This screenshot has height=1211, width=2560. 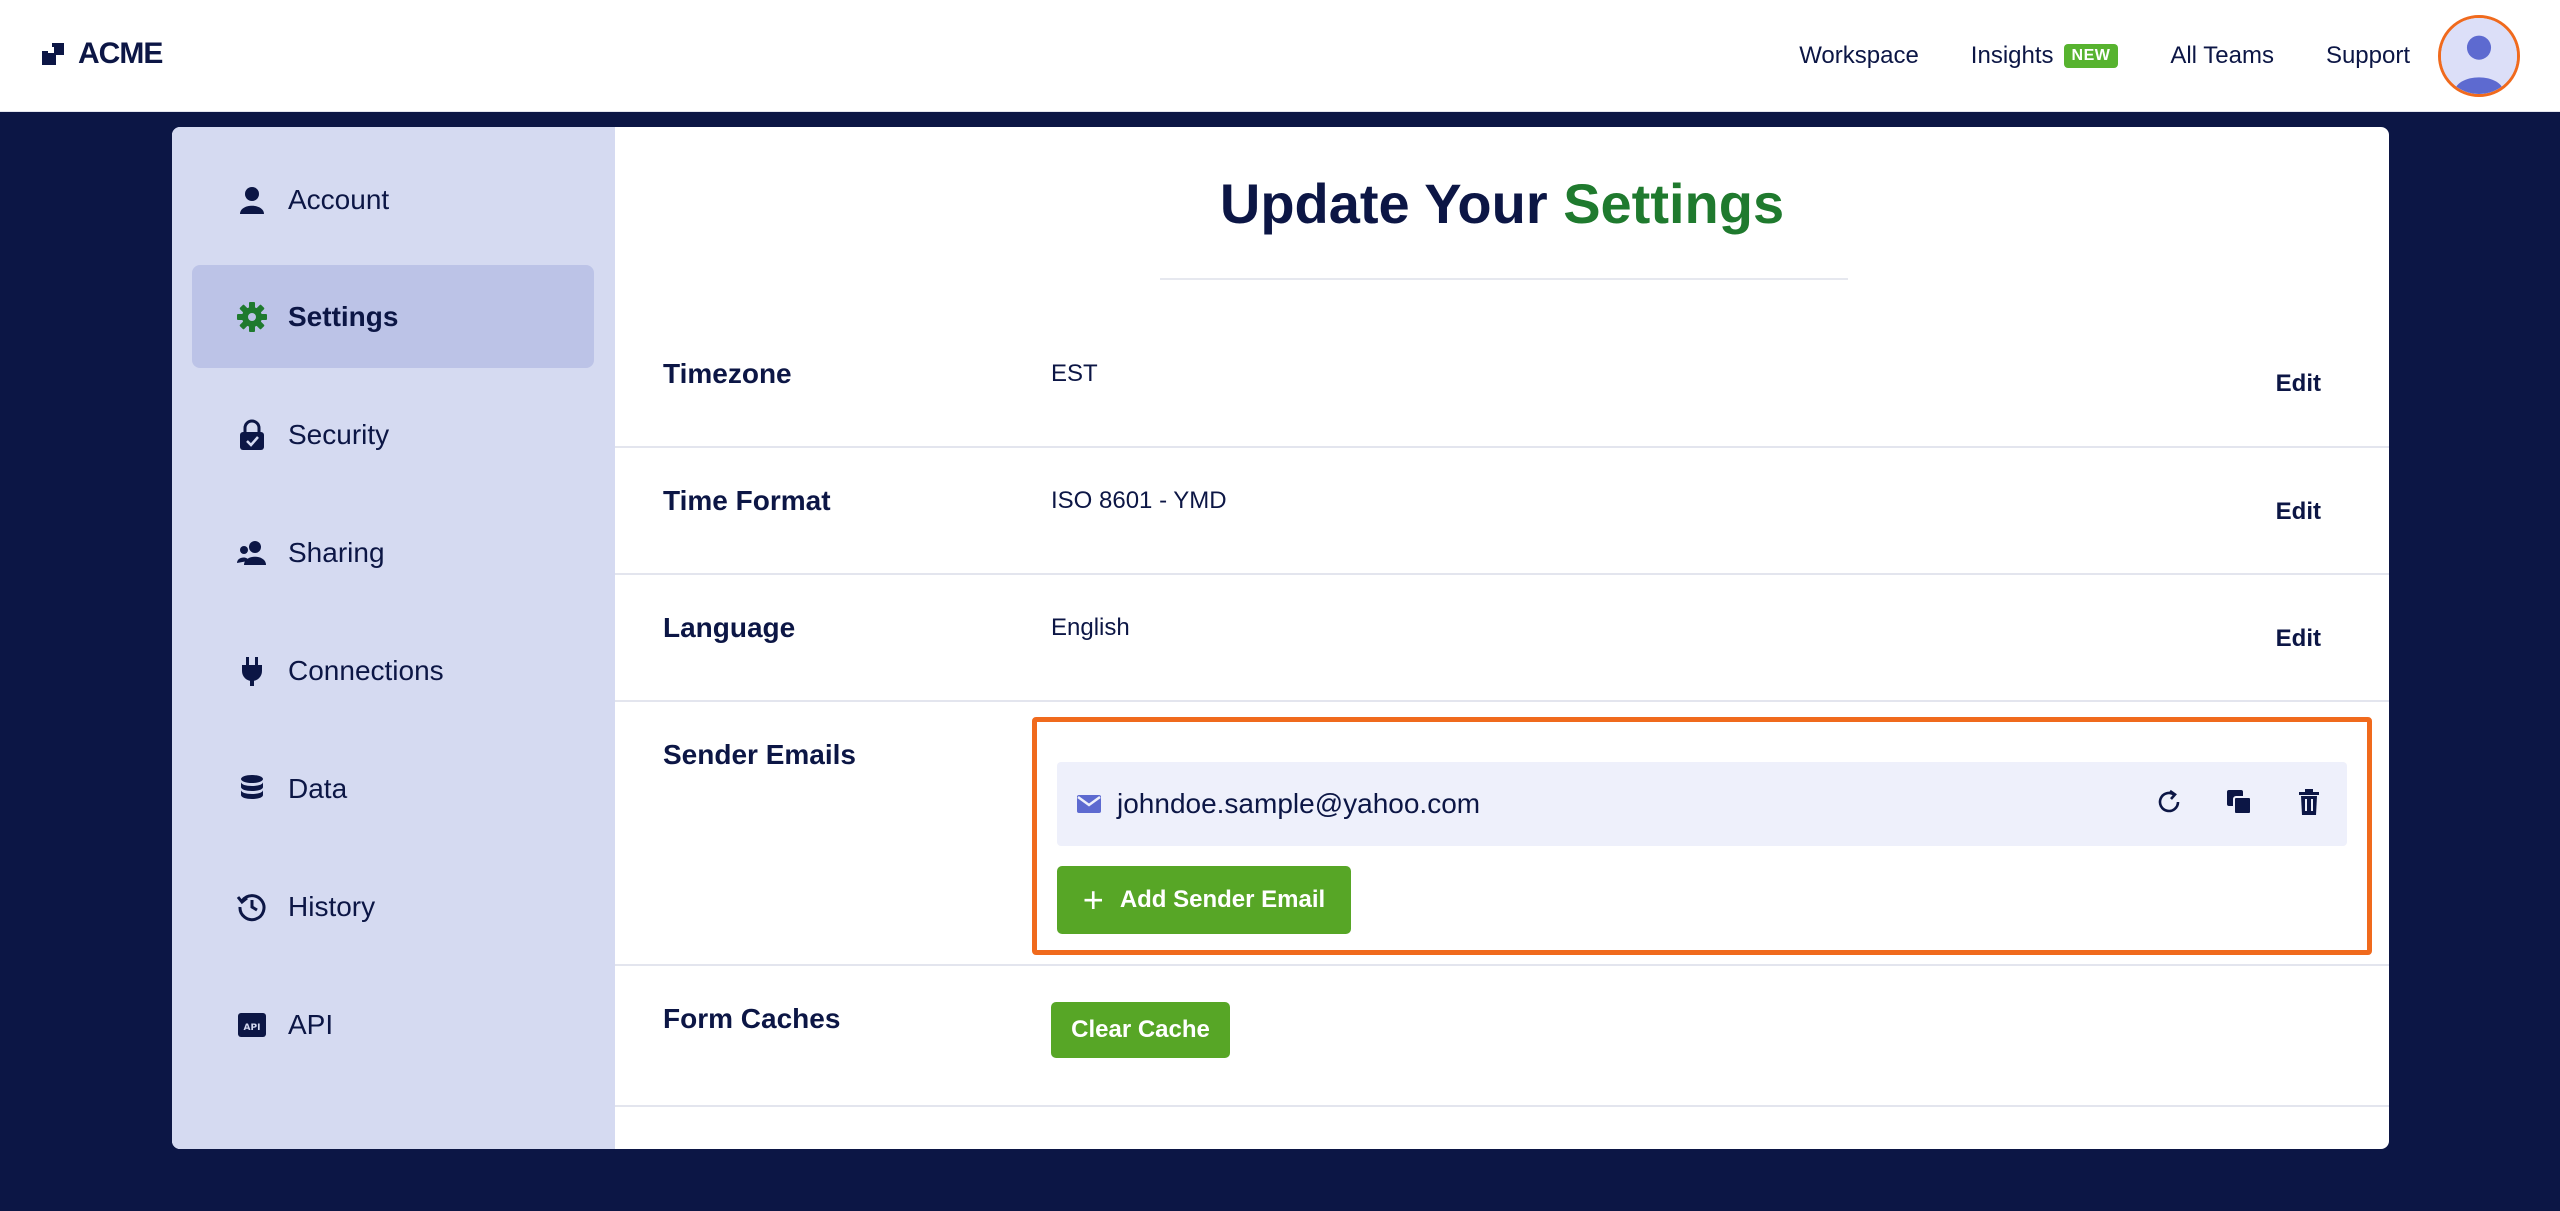 What do you see at coordinates (252, 435) in the screenshot?
I see `lock-icon` at bounding box center [252, 435].